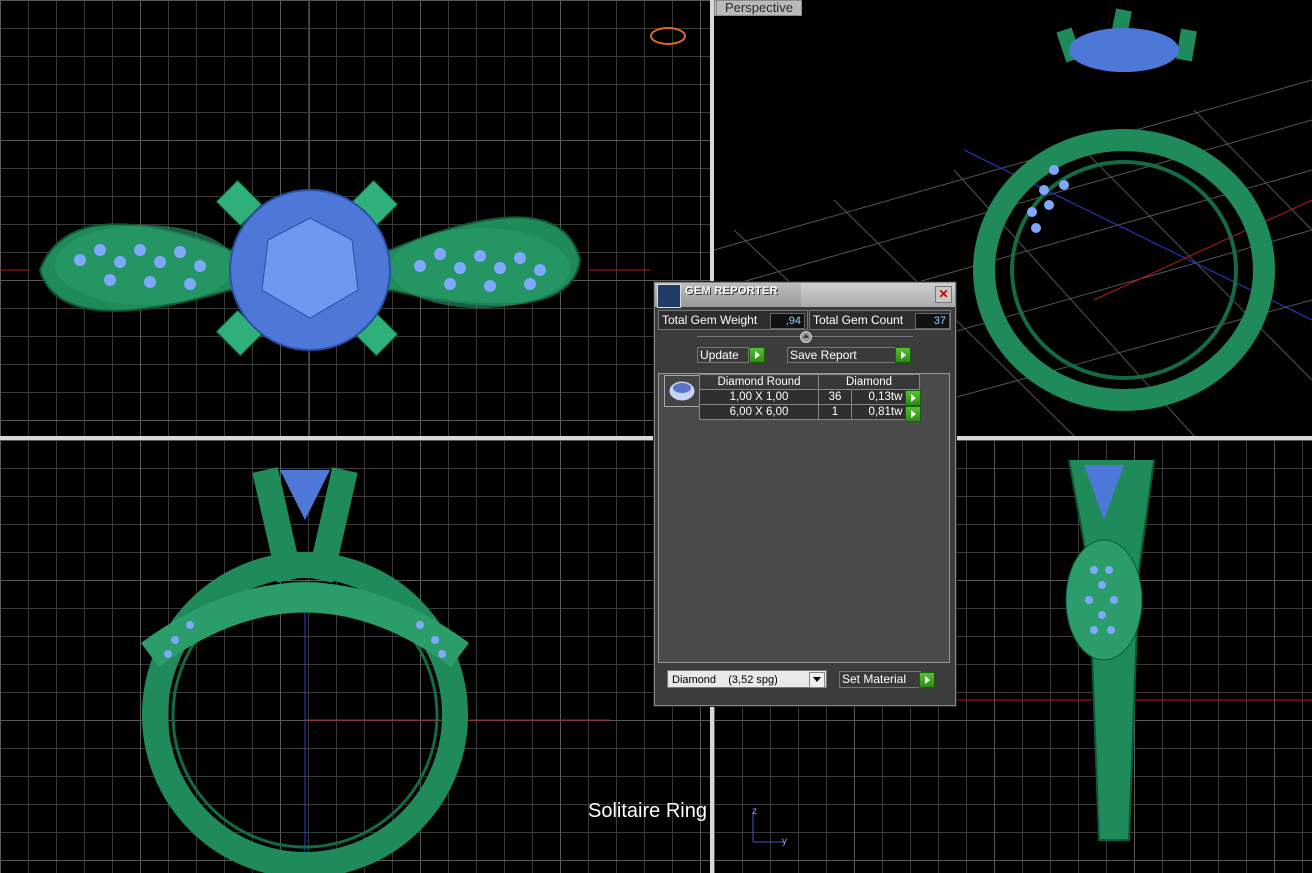 The width and height of the screenshot is (1312, 873). What do you see at coordinates (817, 680) in the screenshot?
I see `chevron-down-icon` at bounding box center [817, 680].